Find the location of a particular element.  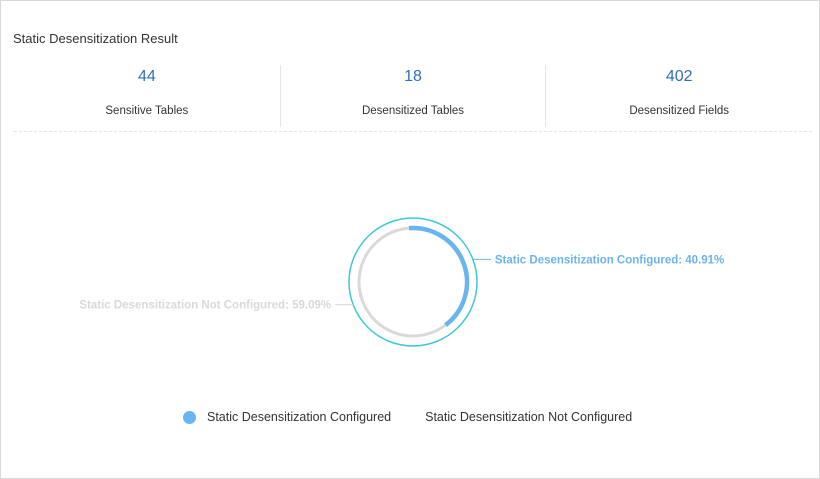

legend-dot-configured is located at coordinates (189, 417).